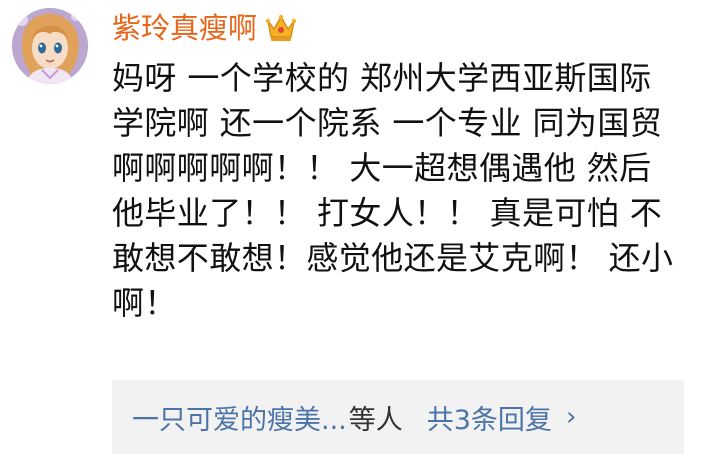  I want to click on avatar-image, so click(50, 46).